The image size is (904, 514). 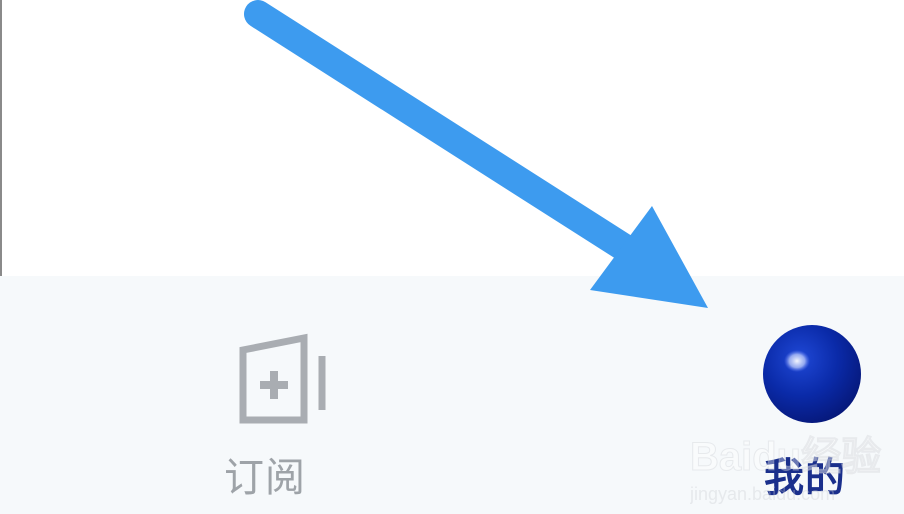 What do you see at coordinates (265, 478) in the screenshot?
I see `tab-subscribe-label: 订阅` at bounding box center [265, 478].